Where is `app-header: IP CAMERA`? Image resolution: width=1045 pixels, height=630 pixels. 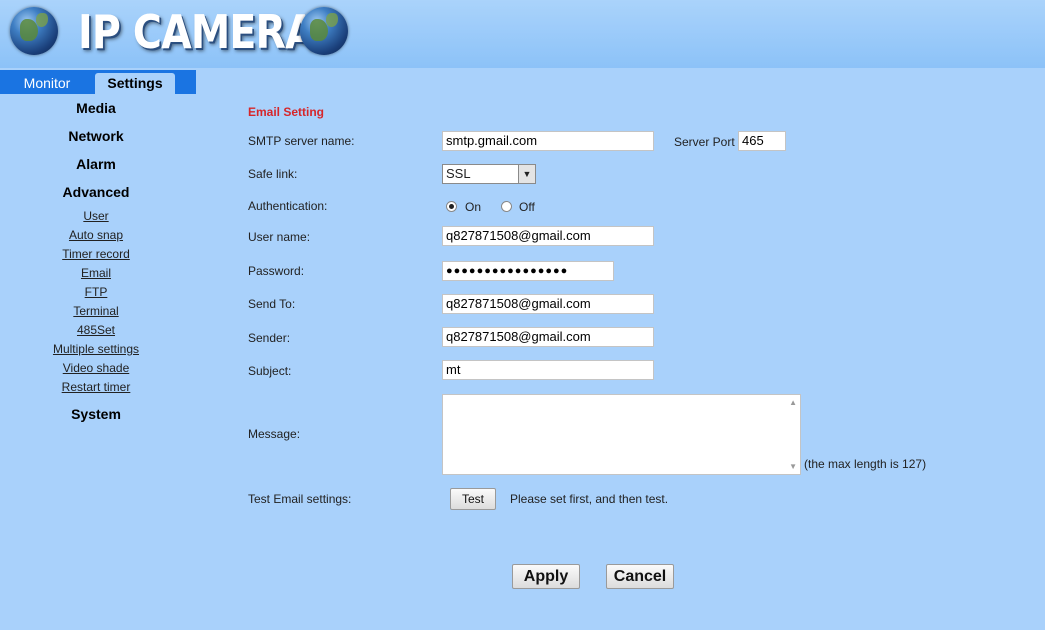 app-header: IP CAMERA is located at coordinates (522, 34).